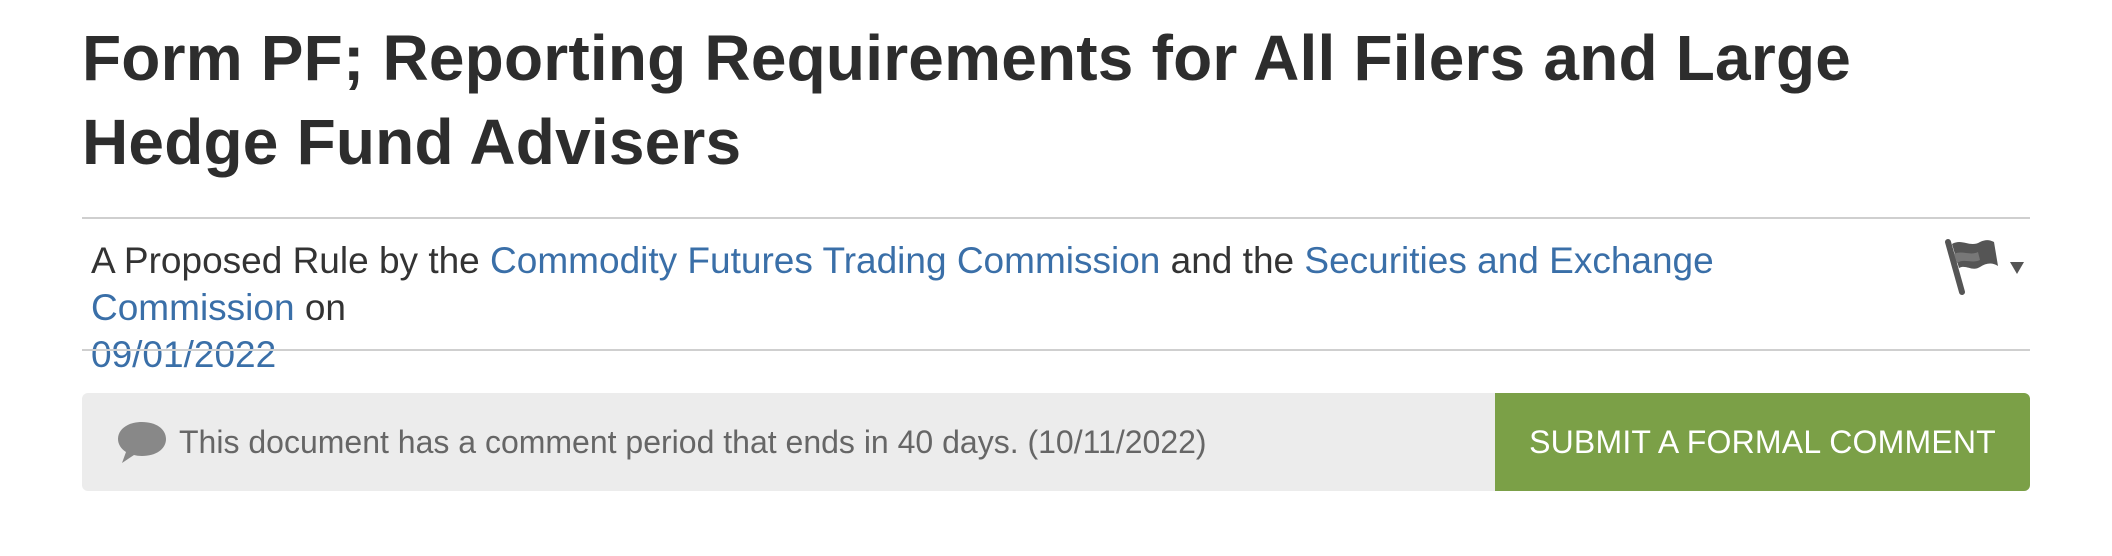 The width and height of the screenshot is (2112, 556). What do you see at coordinates (142, 442) in the screenshot?
I see `speech-bubble-icon` at bounding box center [142, 442].